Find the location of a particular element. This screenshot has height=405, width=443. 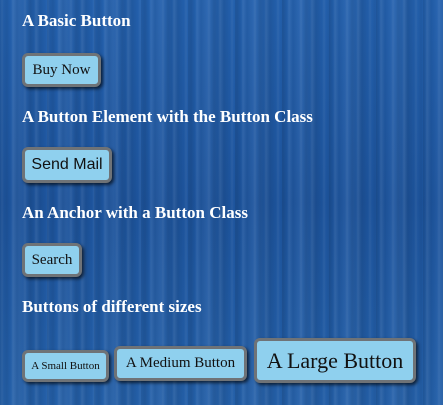

search-link-button: Search is located at coordinates (52, 260).